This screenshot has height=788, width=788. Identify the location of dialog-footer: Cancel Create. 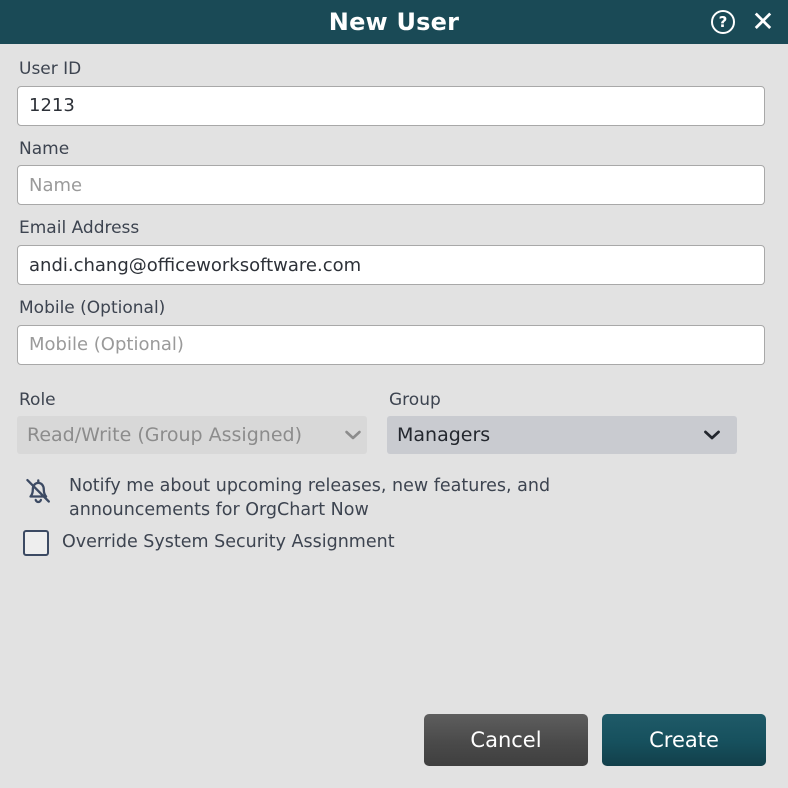
(394, 745).